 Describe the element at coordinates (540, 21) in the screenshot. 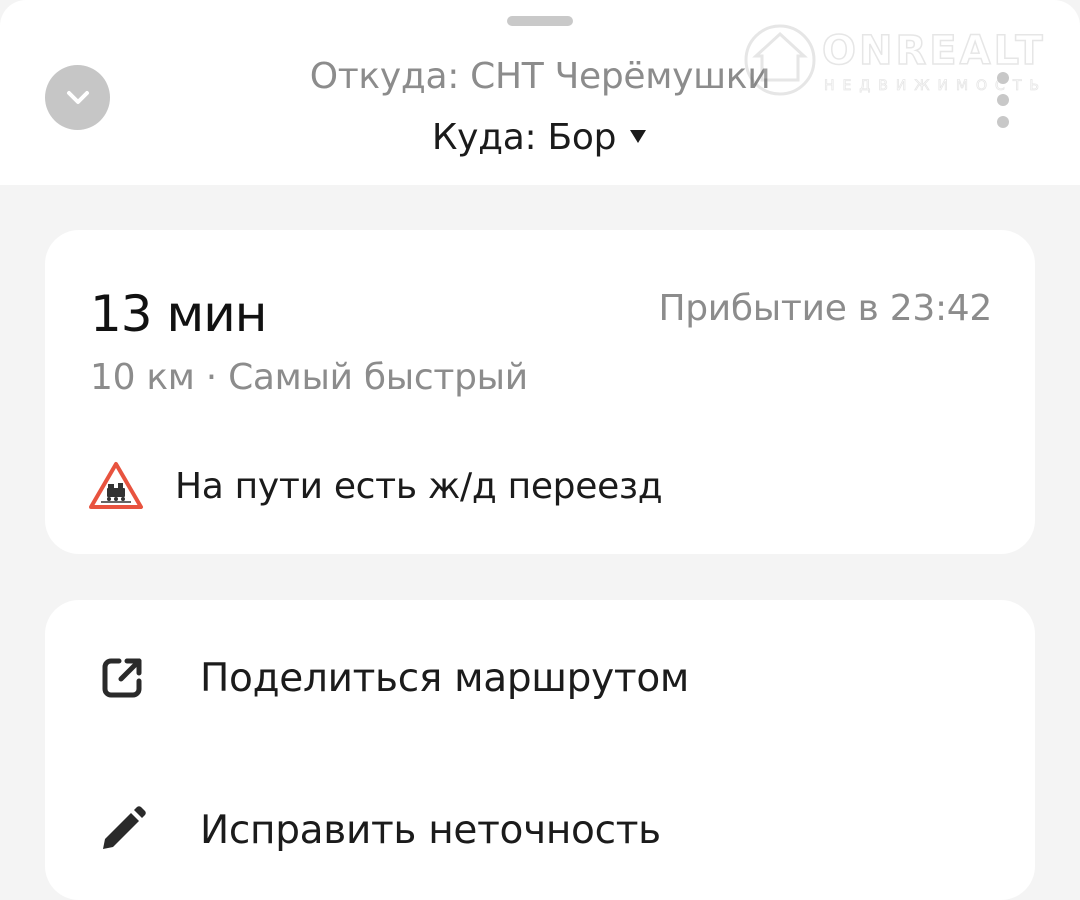

I see `sheet-grab-handle` at that location.